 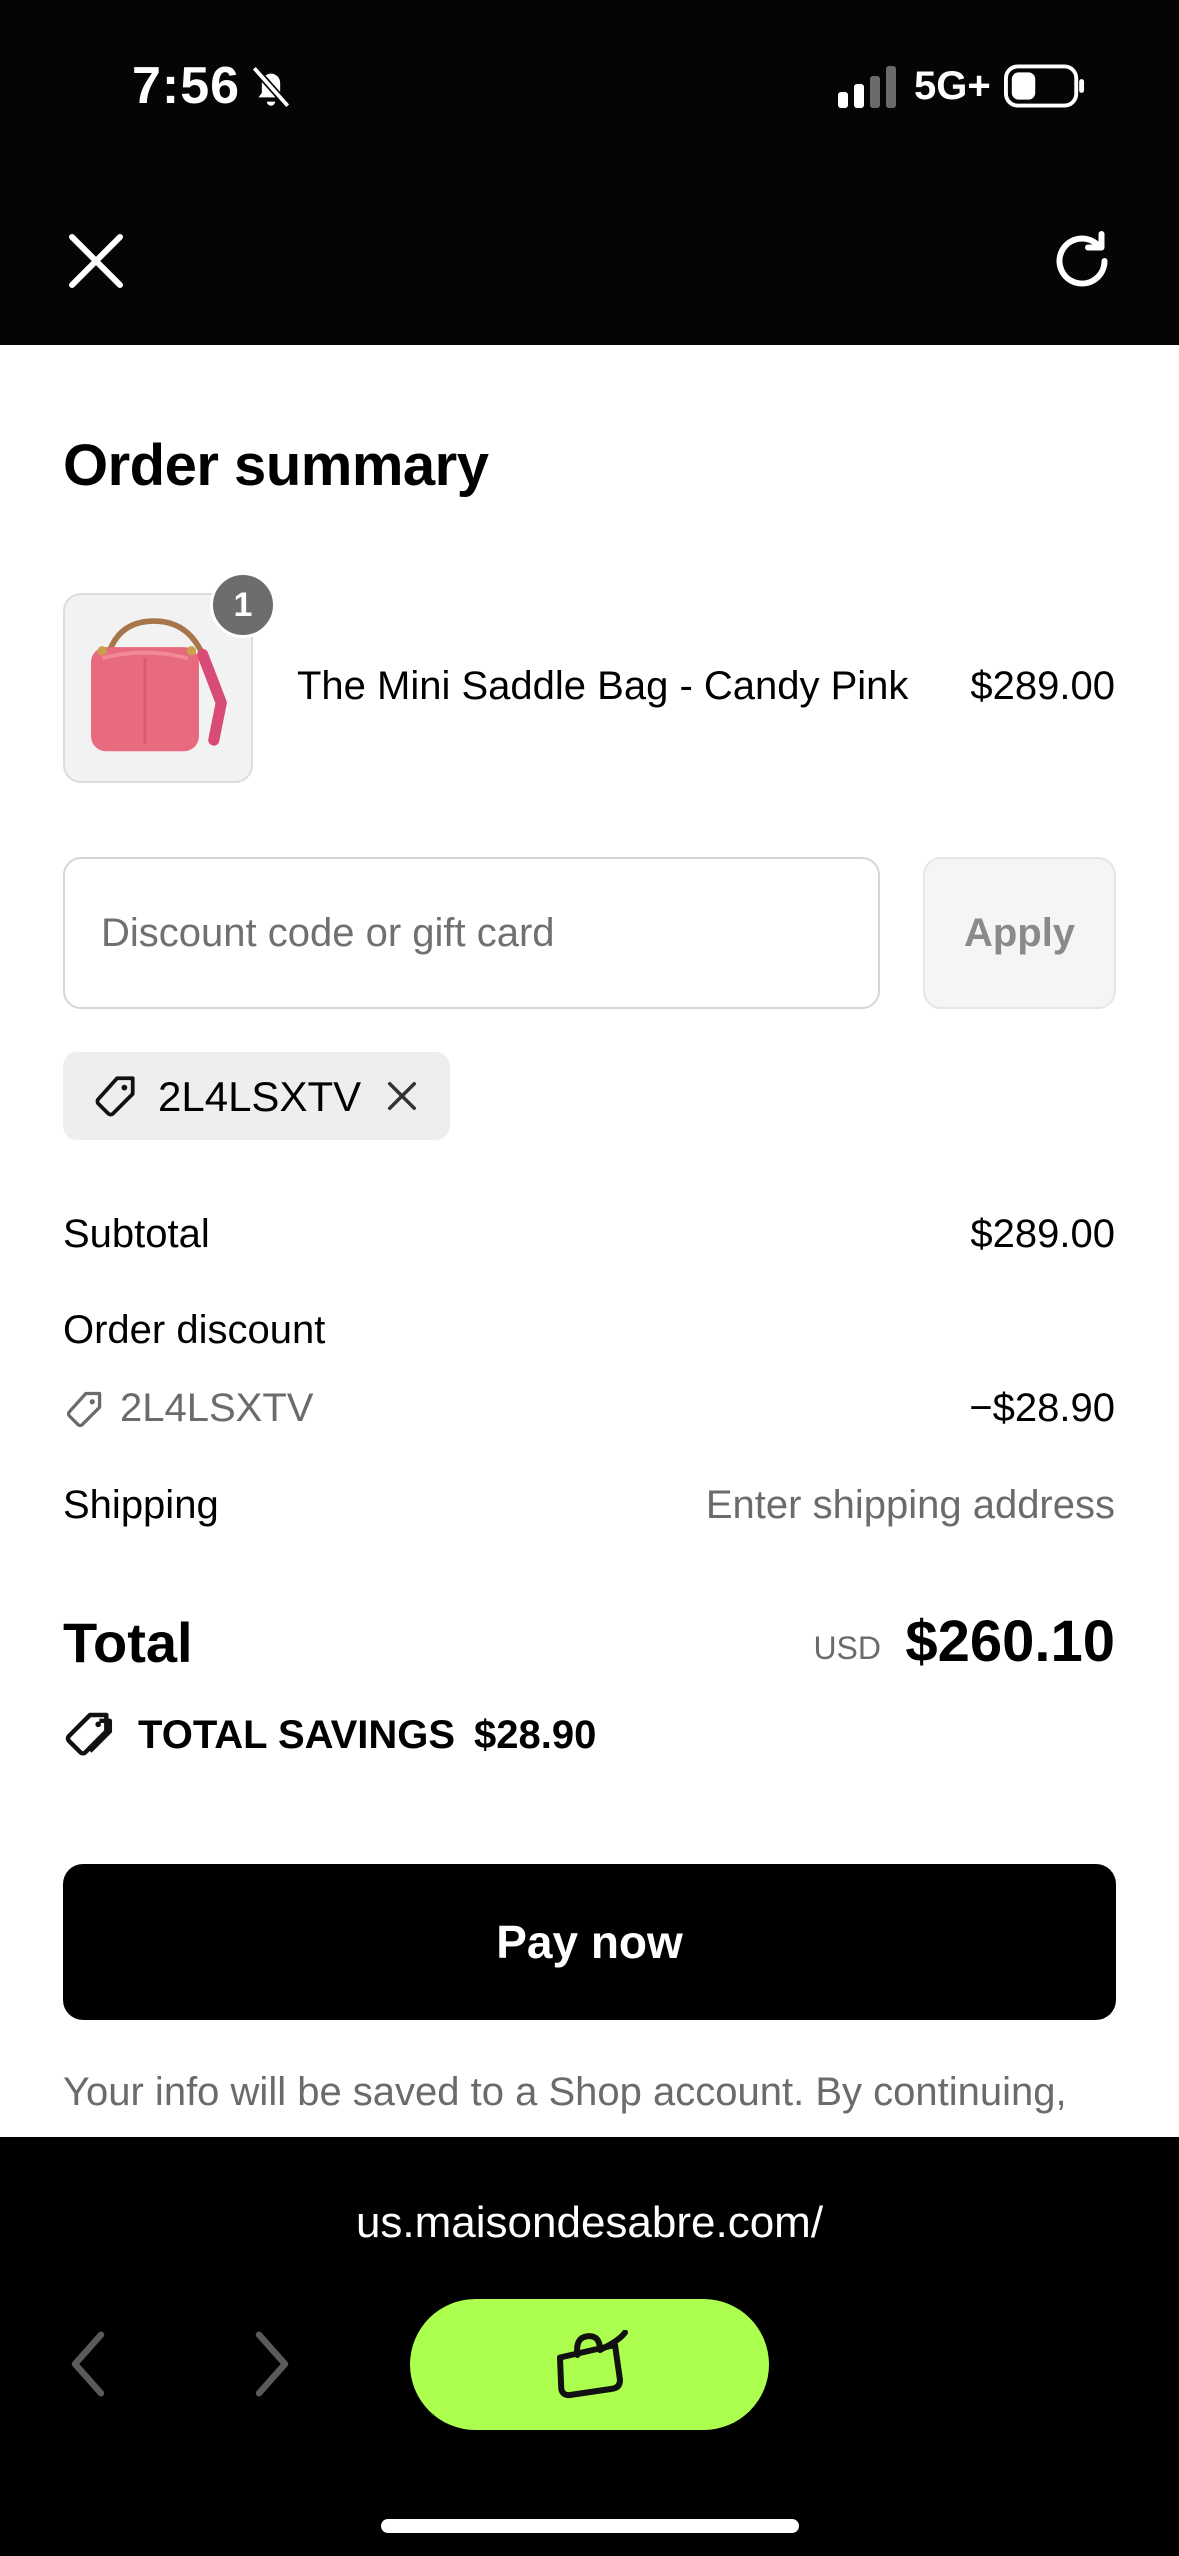 What do you see at coordinates (1042, 1234) in the screenshot?
I see `subtotal-value: $289.00` at bounding box center [1042, 1234].